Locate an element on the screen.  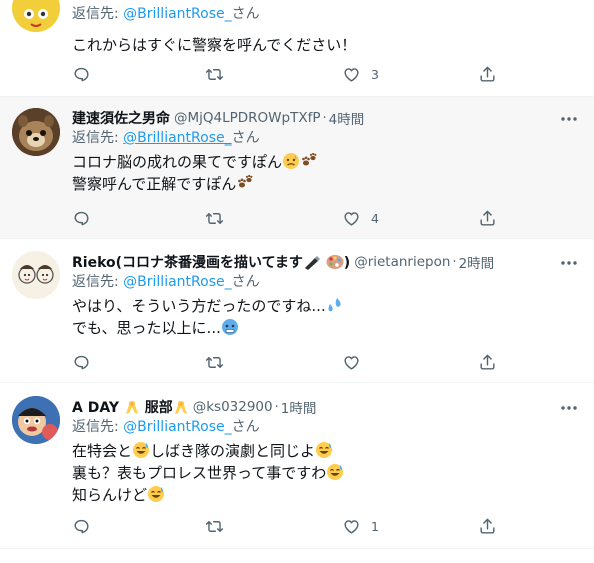
like-button is located at coordinates (356, 362).